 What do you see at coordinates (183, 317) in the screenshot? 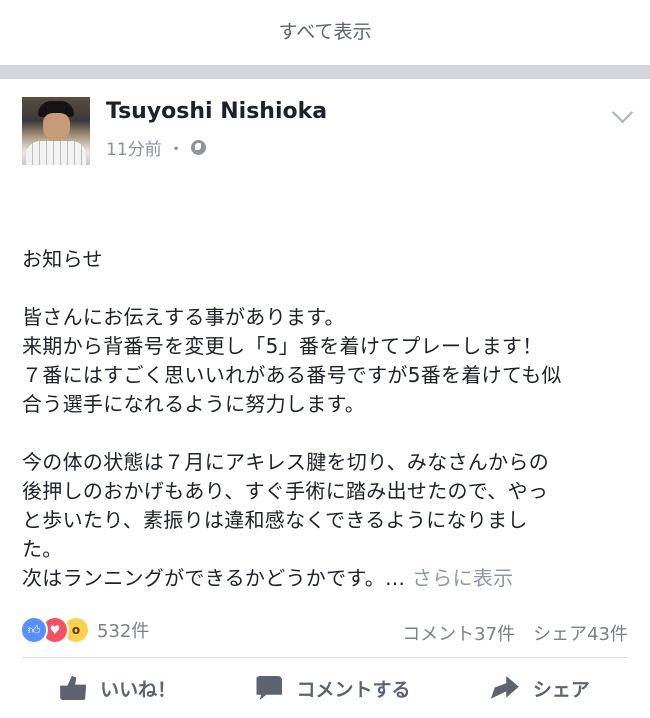
I see `post-line: 皆さんにお伝えする事があります。` at bounding box center [183, 317].